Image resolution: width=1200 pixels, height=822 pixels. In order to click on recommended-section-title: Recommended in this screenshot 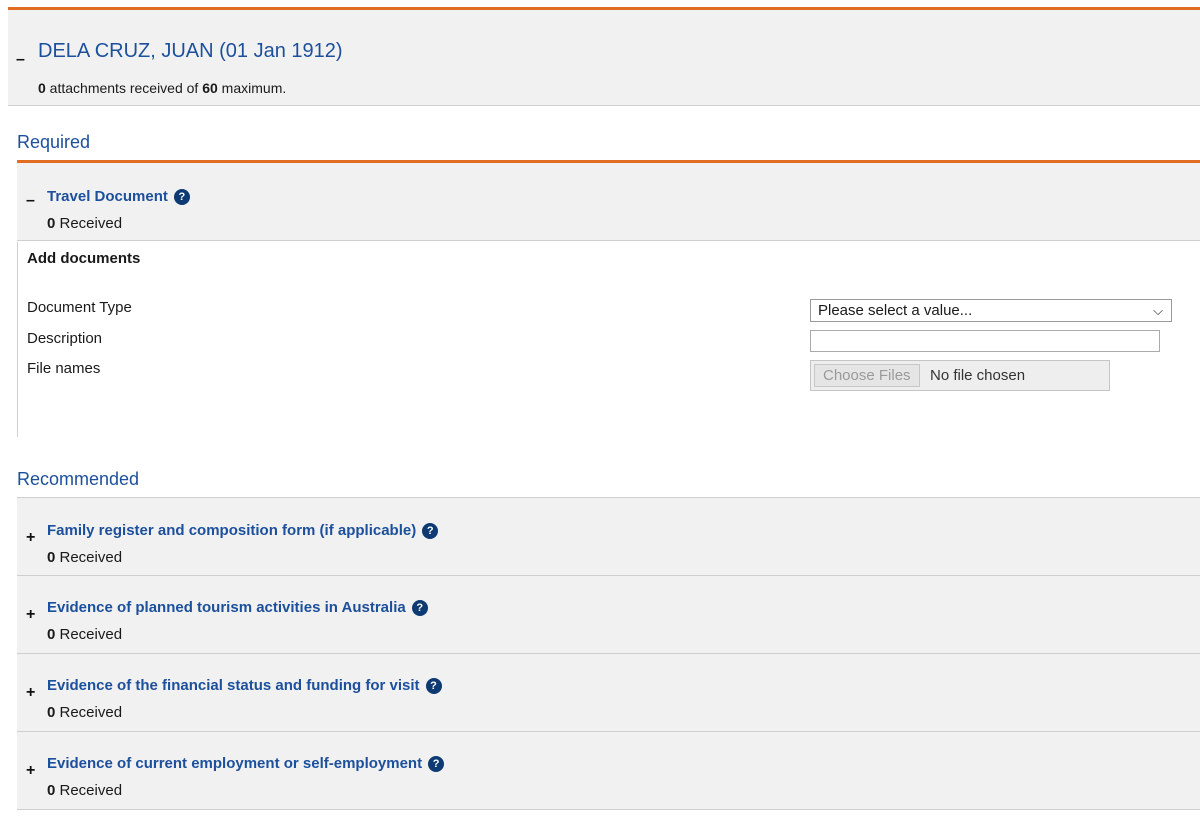, I will do `click(78, 479)`.